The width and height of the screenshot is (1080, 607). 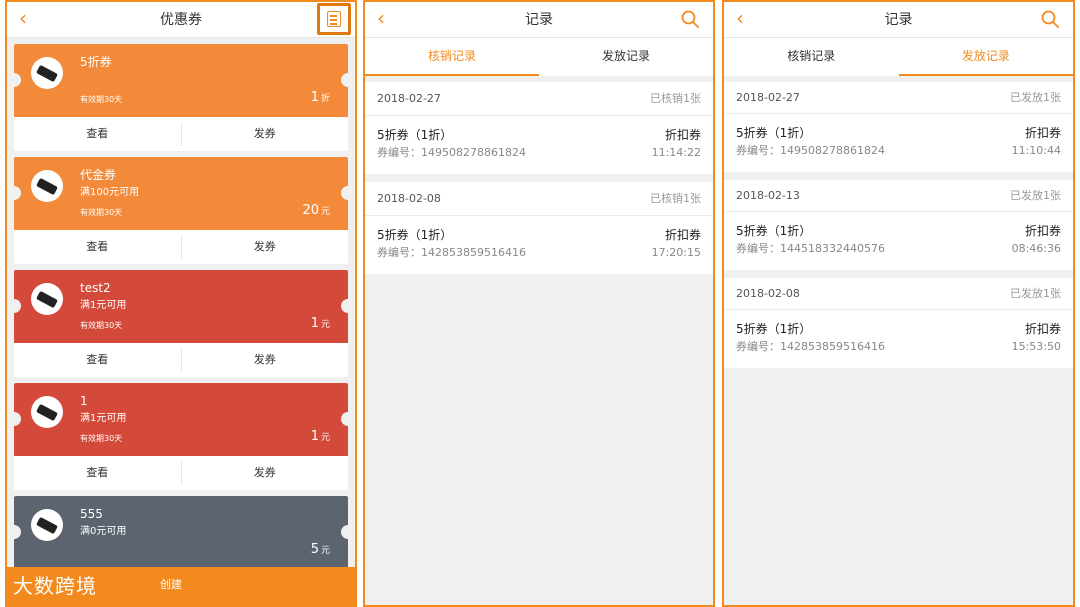 I want to click on coupon-card: test2 满1元可用 有效期30天 1元 查看 发券, so click(x=181, y=323).